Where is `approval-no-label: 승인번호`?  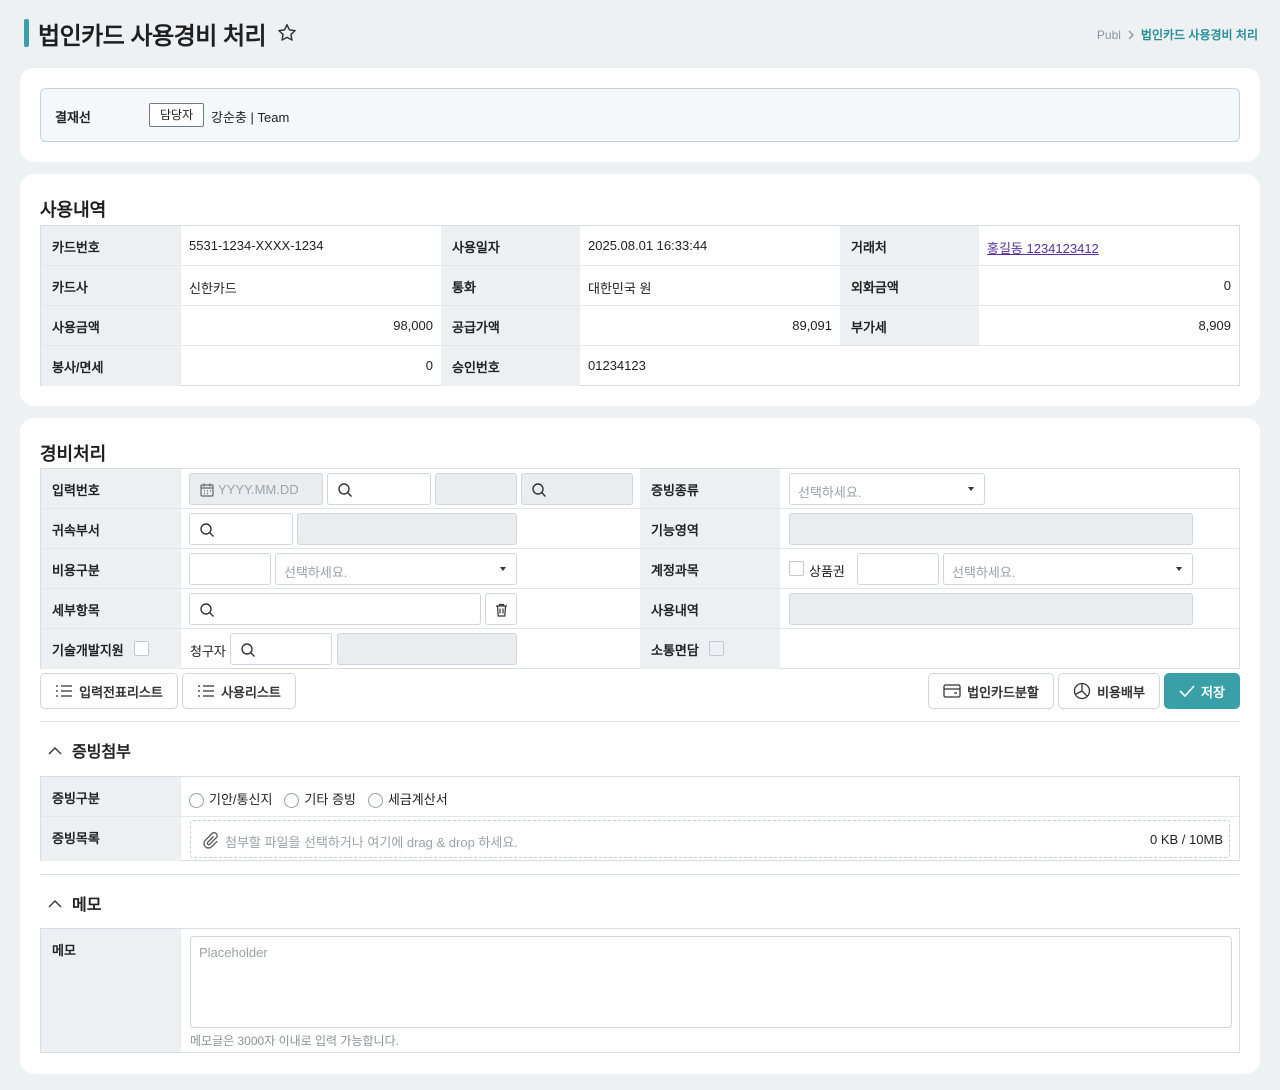 approval-no-label: 승인번호 is located at coordinates (510, 366).